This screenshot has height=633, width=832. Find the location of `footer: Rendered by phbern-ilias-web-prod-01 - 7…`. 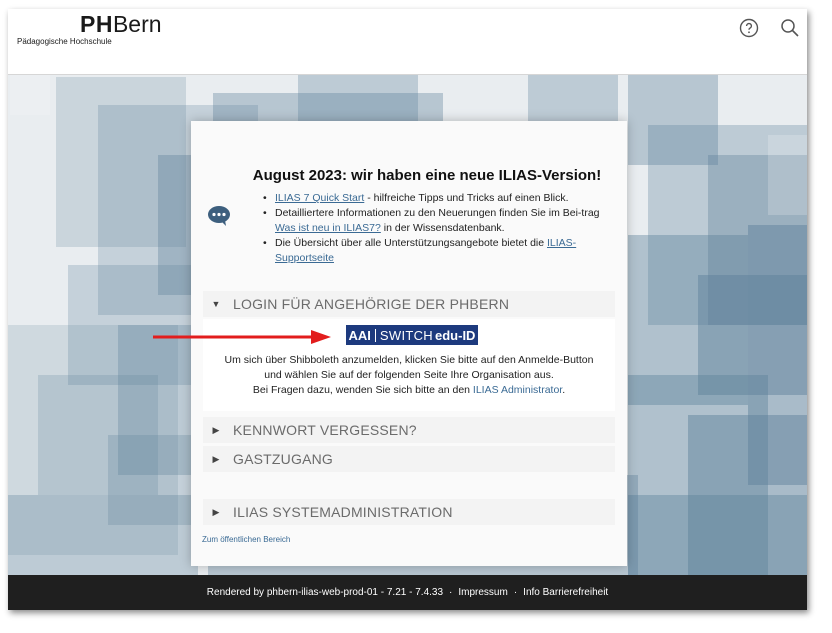

footer: Rendered by phbern-ilias-web-prod-01 - 7… is located at coordinates (407, 592).